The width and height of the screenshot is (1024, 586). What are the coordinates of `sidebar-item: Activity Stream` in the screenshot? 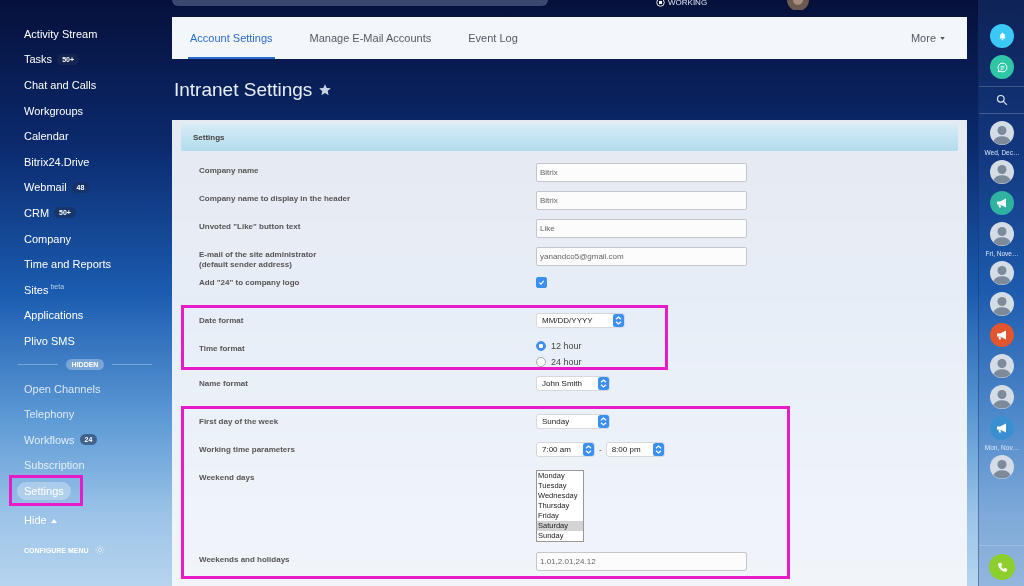 It's located at (61, 33).